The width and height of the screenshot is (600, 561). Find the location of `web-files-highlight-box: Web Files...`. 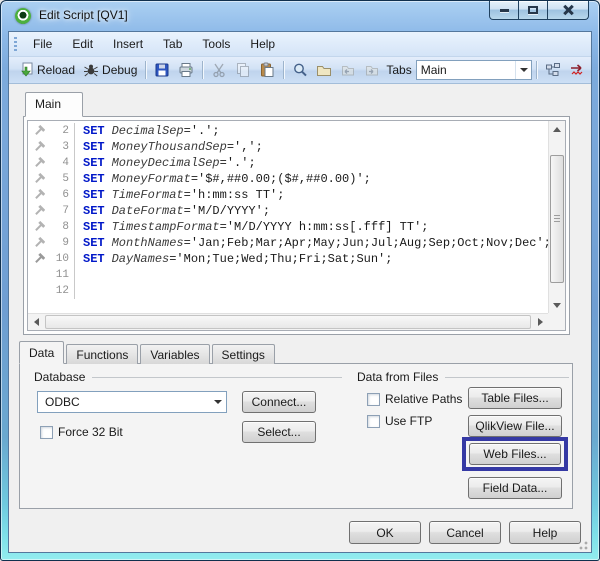

web-files-highlight-box: Web Files... is located at coordinates (515, 454).